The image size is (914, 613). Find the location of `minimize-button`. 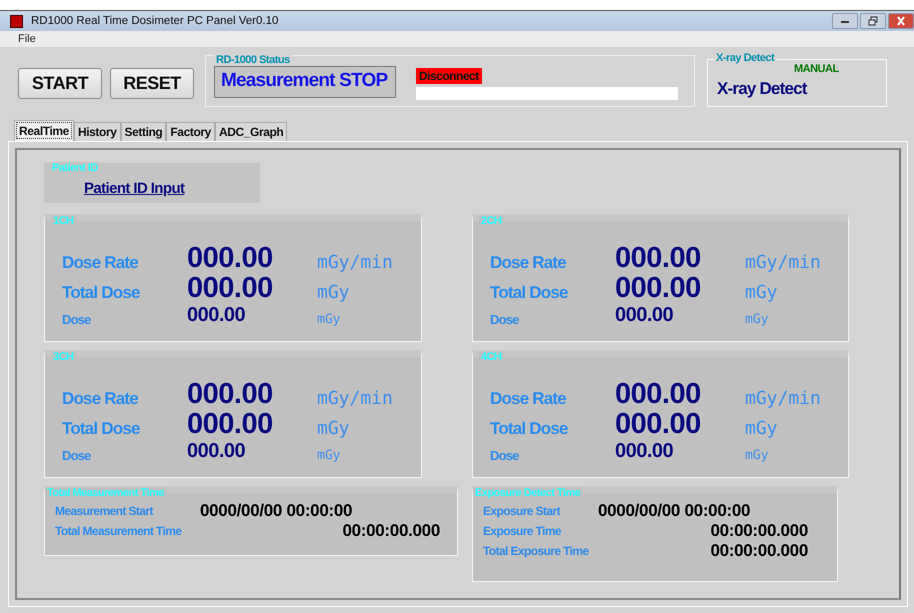

minimize-button is located at coordinates (845, 21).